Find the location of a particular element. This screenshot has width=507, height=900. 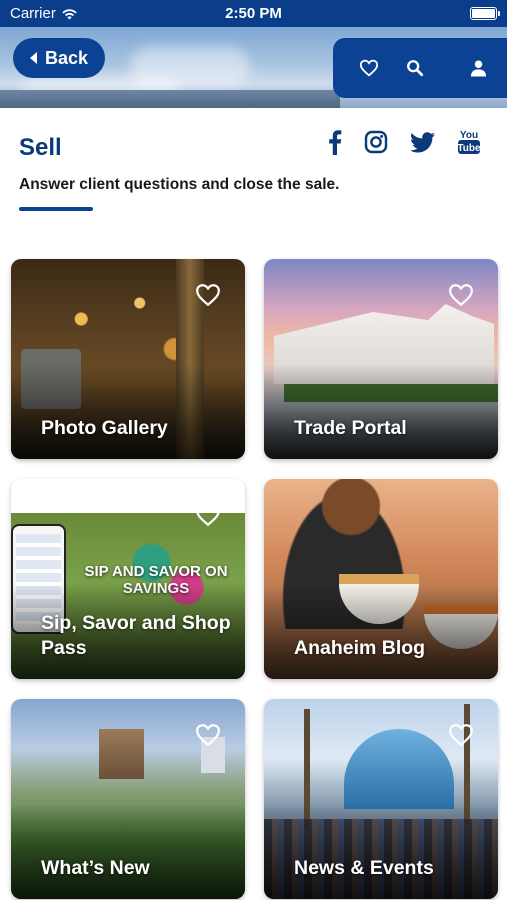

youtube-button: You Tube is located at coordinates (469, 142).